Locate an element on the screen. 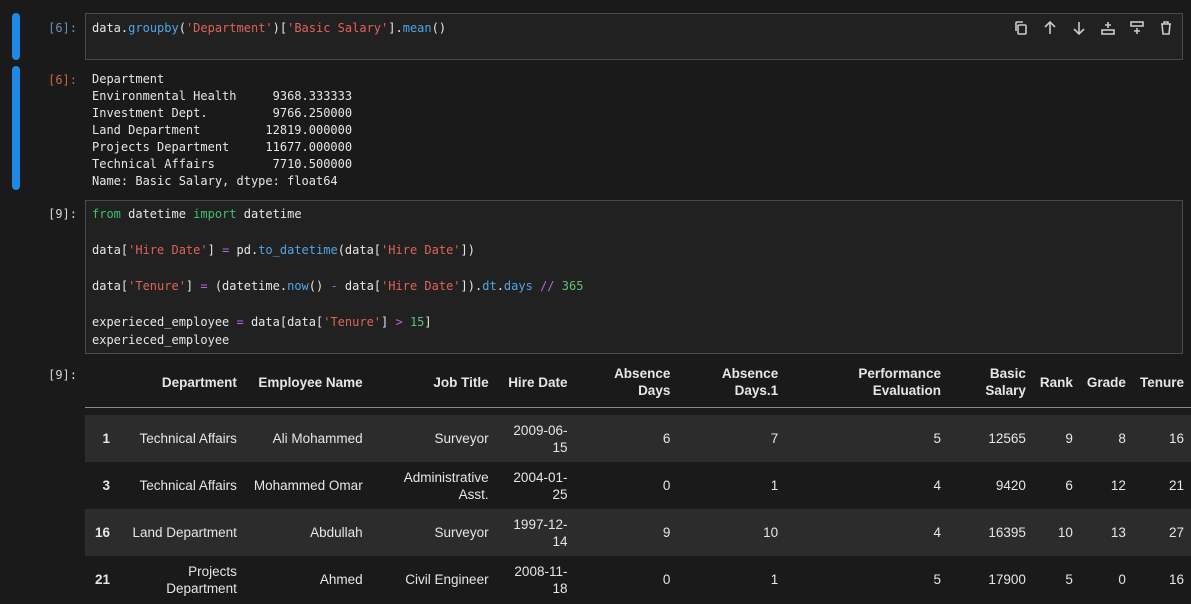 The image size is (1191, 604). column-header: Absence Days is located at coordinates (642, 382).